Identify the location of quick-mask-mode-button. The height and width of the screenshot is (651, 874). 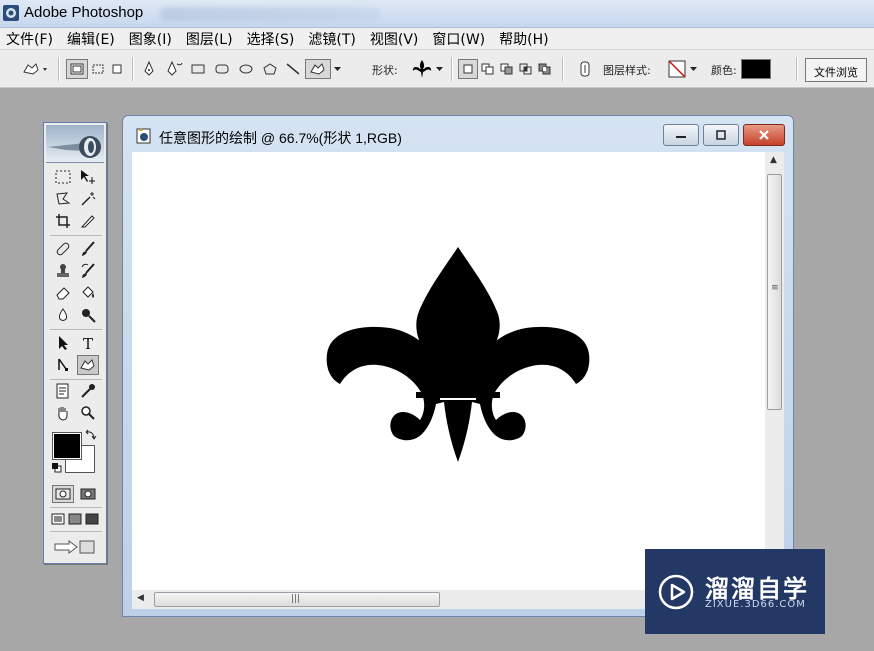
(88, 494).